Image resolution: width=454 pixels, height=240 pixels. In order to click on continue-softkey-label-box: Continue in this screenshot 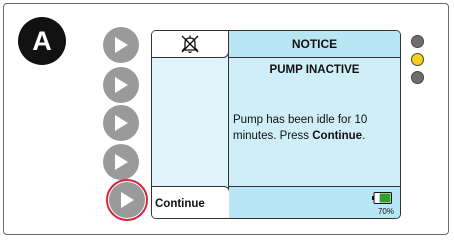, I will do `click(191, 202)`.